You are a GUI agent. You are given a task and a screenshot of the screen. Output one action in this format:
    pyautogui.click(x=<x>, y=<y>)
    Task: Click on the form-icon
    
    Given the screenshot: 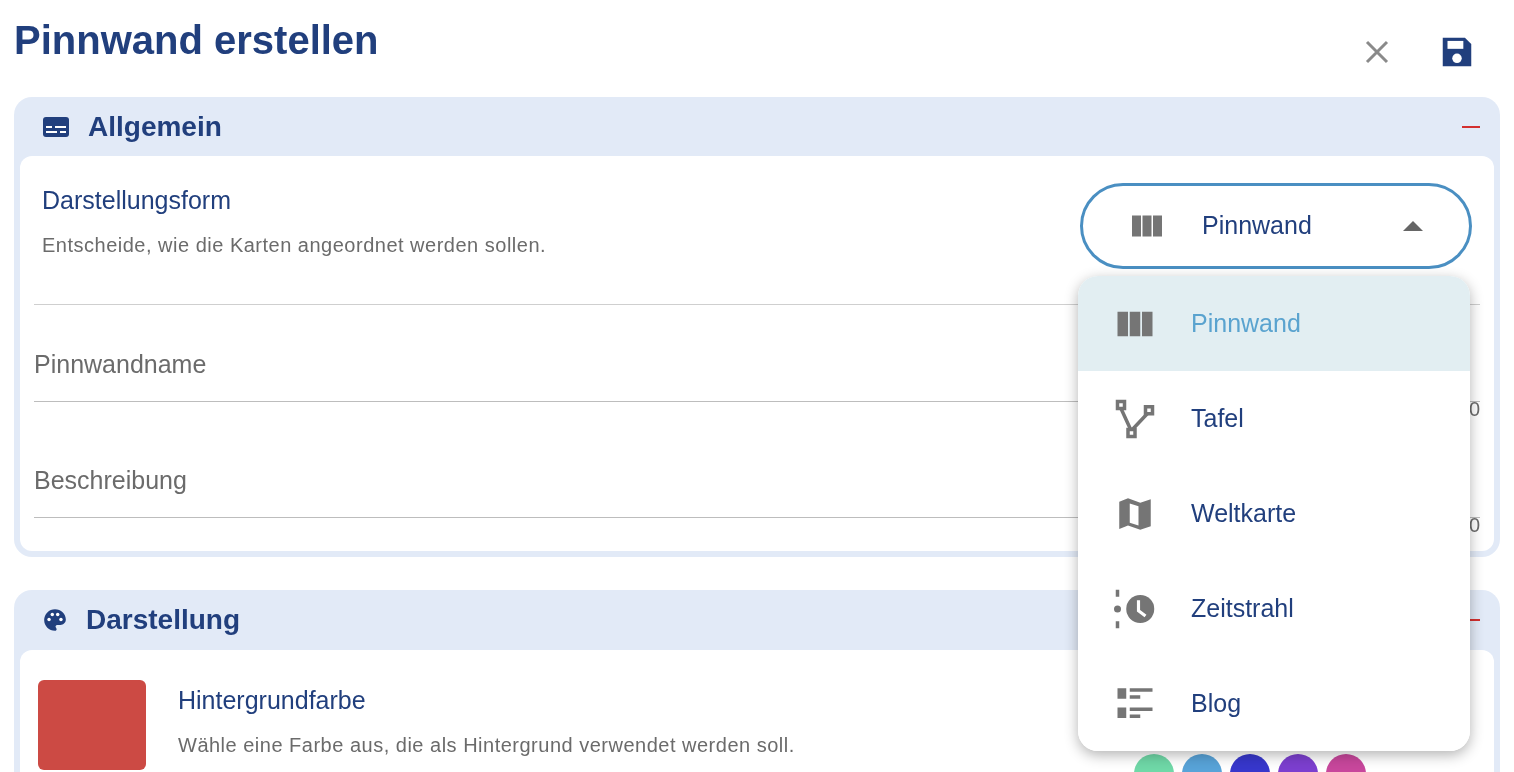 What is the action you would take?
    pyautogui.click(x=56, y=126)
    